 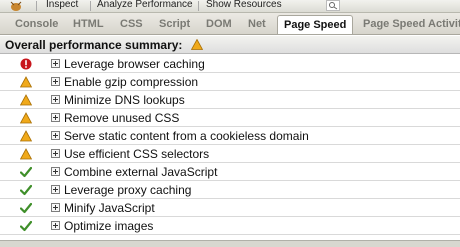 I want to click on rule-label: Optimize images, so click(x=109, y=226).